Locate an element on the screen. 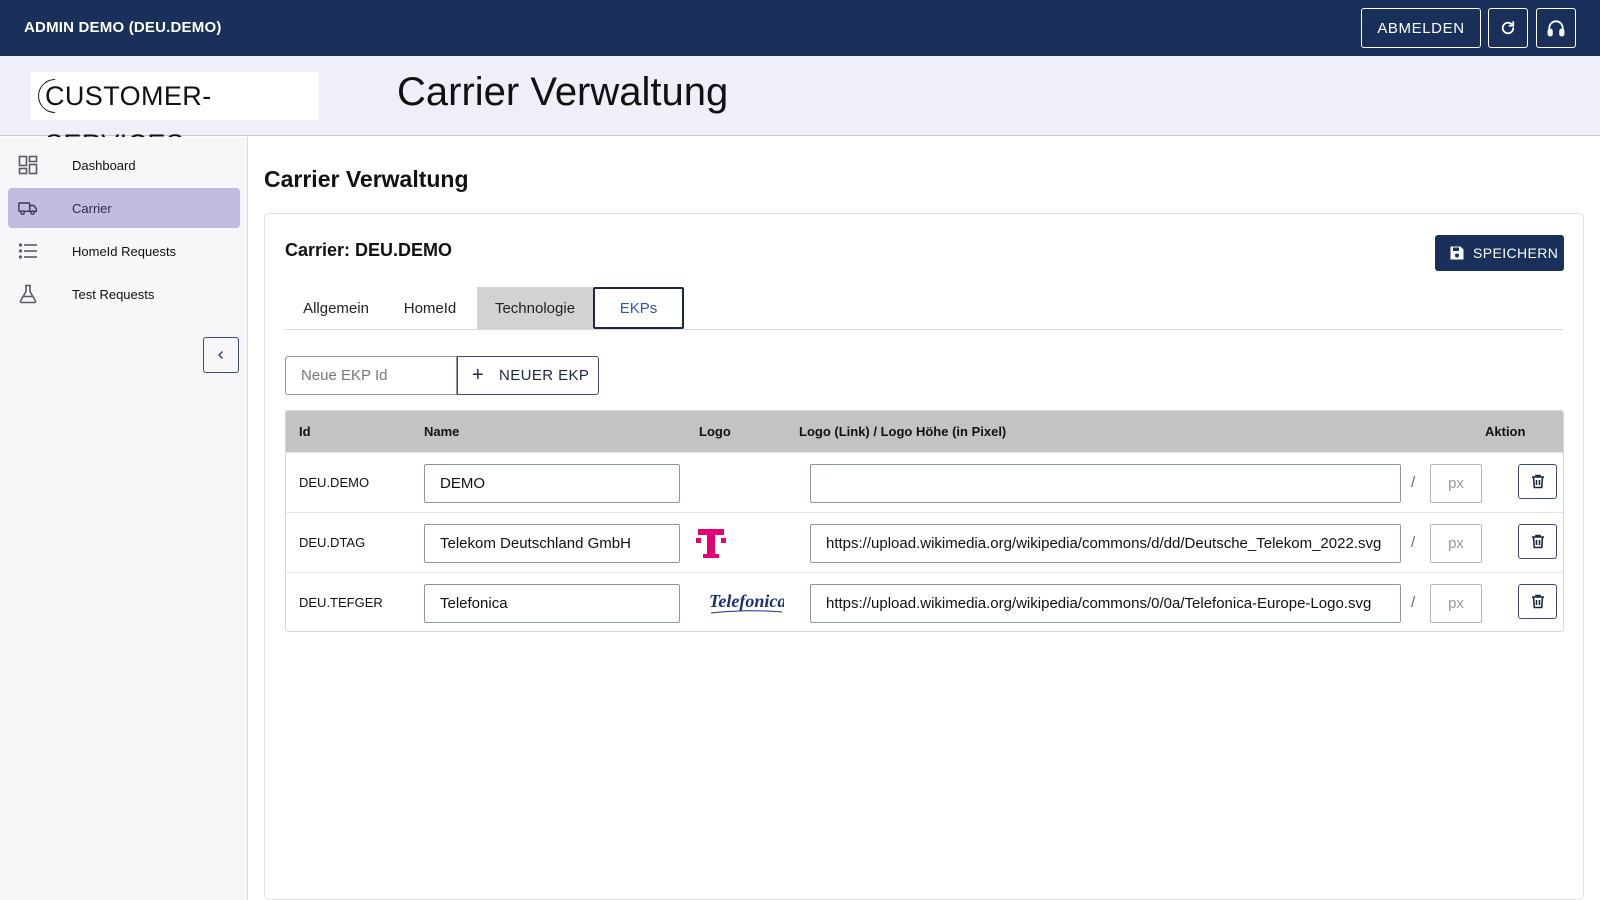  plus-icon: + is located at coordinates (478, 375).